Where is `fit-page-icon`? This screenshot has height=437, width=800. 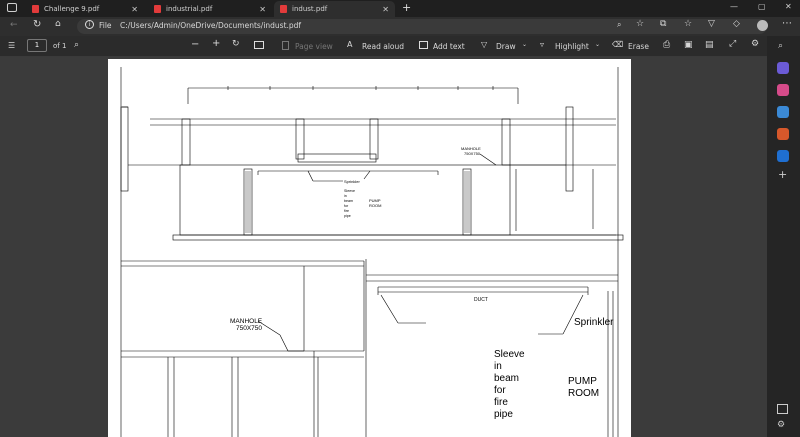 fit-page-icon is located at coordinates (259, 45).